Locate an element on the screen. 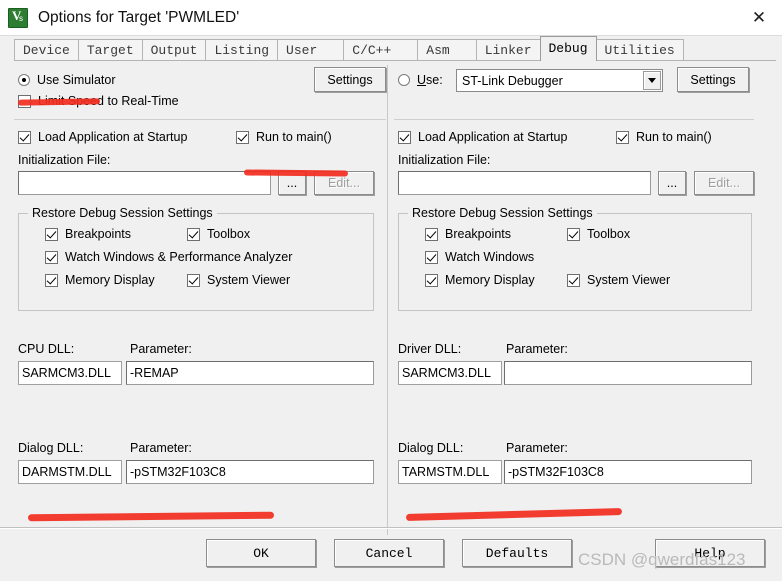 The height and width of the screenshot is (581, 782). tab-user: User is located at coordinates (311, 50).